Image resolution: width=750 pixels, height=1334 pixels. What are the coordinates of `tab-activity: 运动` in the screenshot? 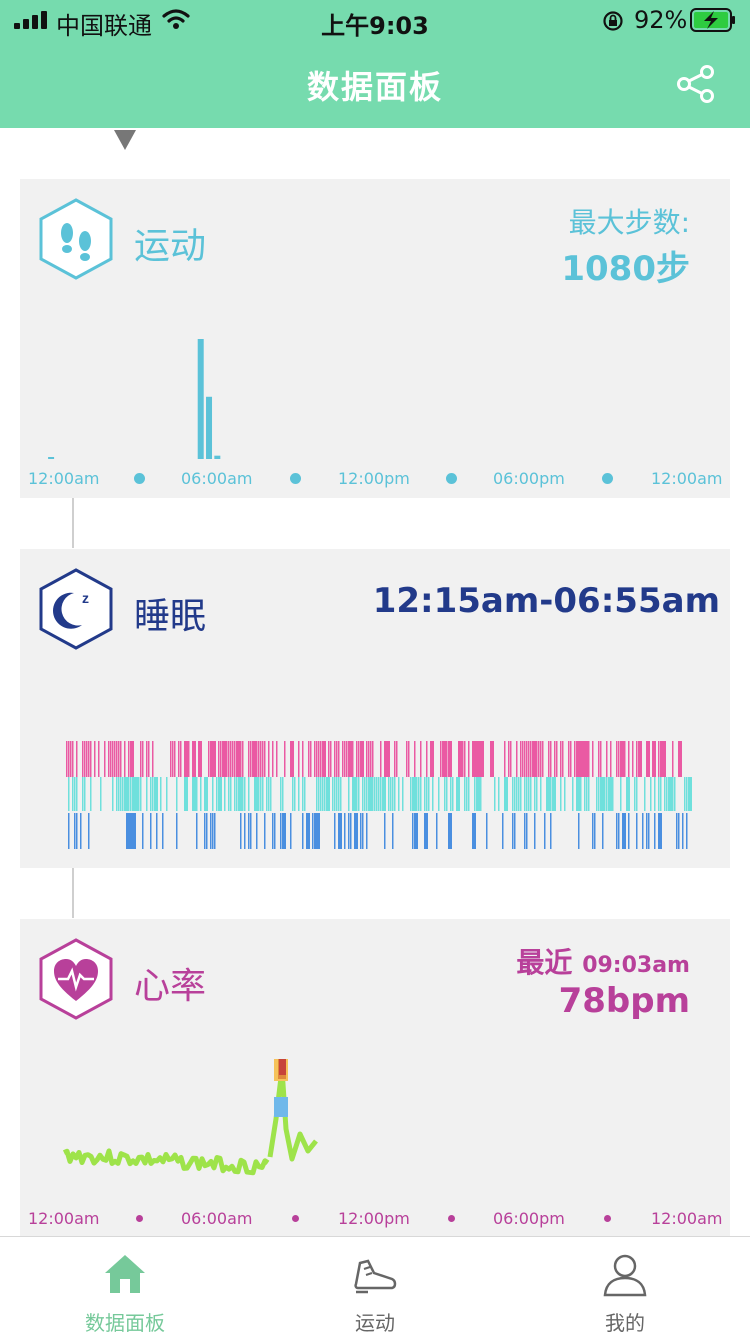 It's located at (375, 1285).